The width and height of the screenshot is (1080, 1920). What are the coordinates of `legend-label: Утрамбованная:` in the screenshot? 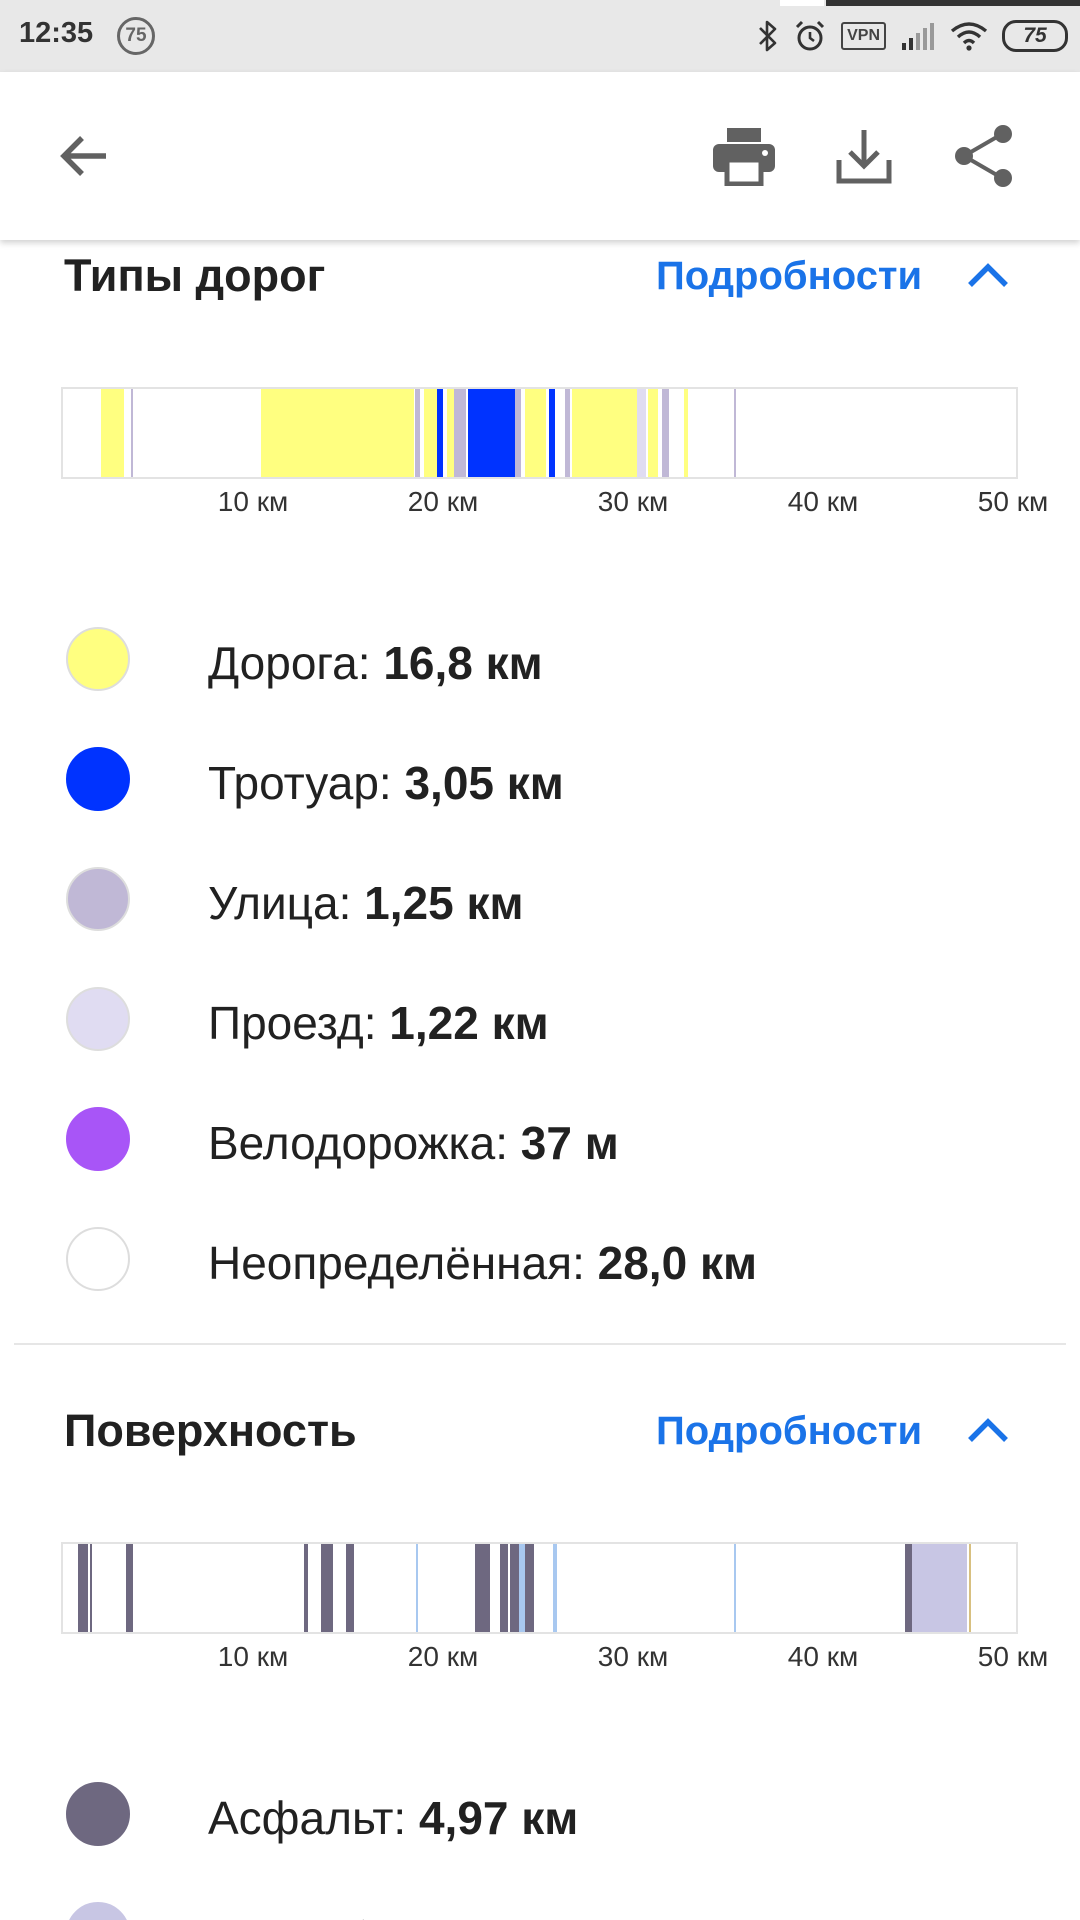 It's located at (388, 1916).